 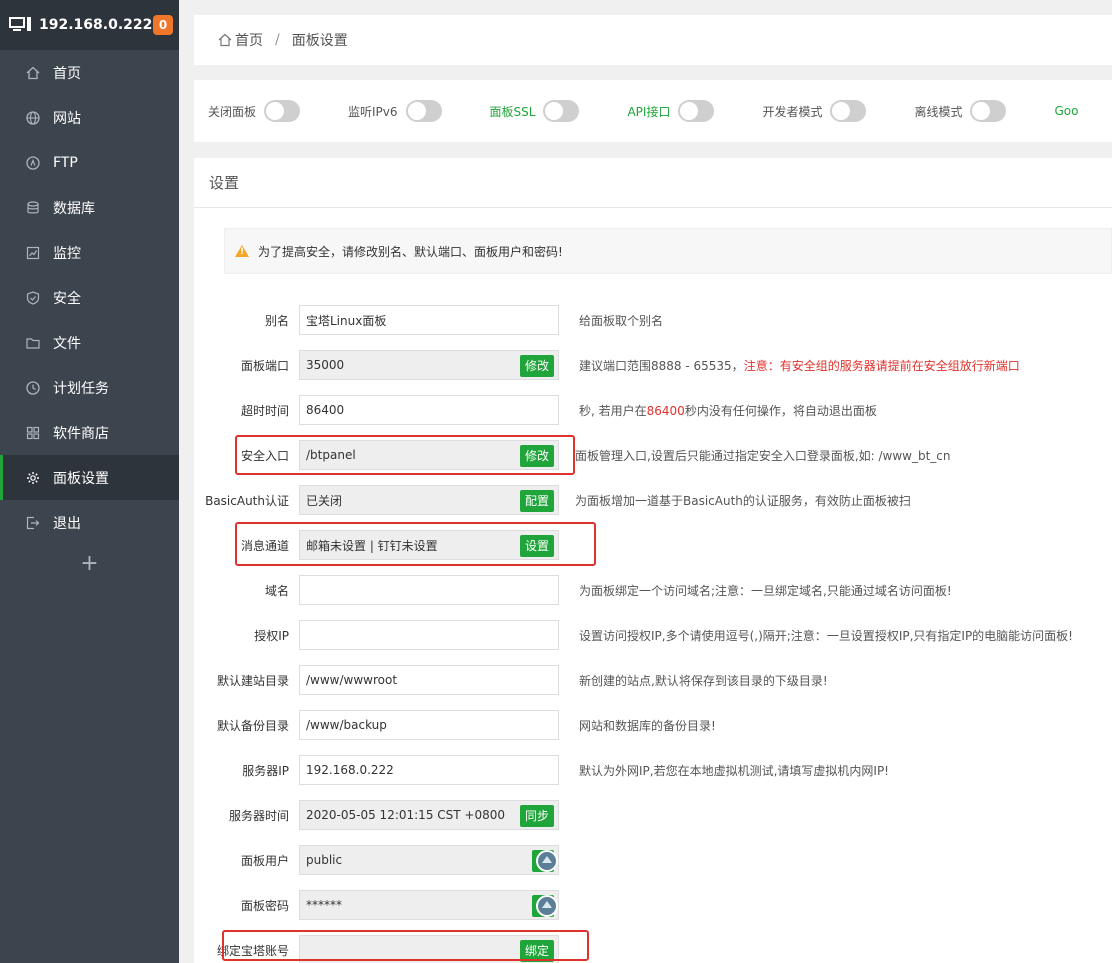 What do you see at coordinates (258, 815) in the screenshot?
I see `field-label: 服务器时间` at bounding box center [258, 815].